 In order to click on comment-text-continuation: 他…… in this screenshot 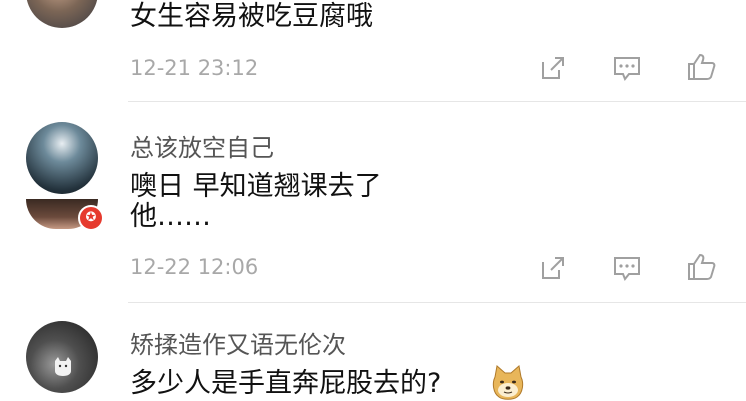, I will do `click(170, 216)`.